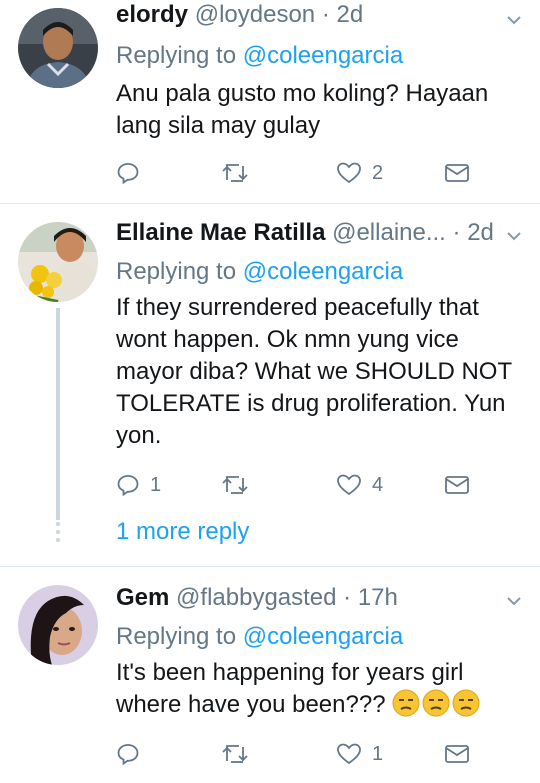 Image resolution: width=540 pixels, height=783 pixels. What do you see at coordinates (58, 625) in the screenshot?
I see `avatar-gem` at bounding box center [58, 625].